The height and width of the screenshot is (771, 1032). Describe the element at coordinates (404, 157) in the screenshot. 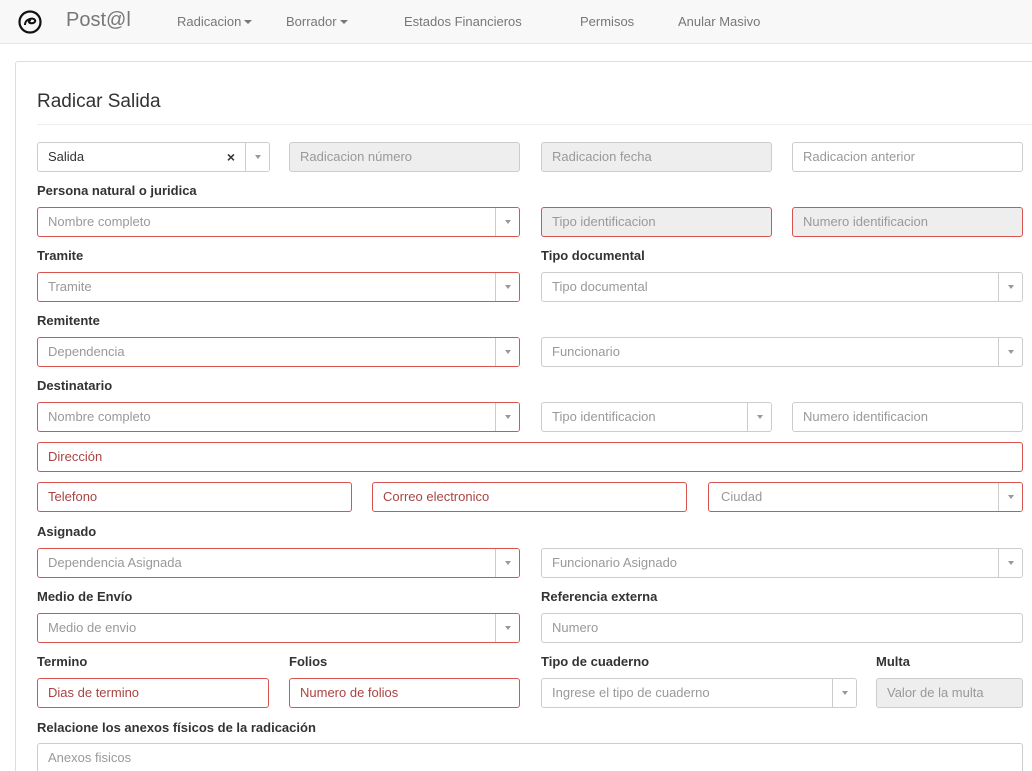

I see `radicacion-numero-input: Radicacion número` at that location.